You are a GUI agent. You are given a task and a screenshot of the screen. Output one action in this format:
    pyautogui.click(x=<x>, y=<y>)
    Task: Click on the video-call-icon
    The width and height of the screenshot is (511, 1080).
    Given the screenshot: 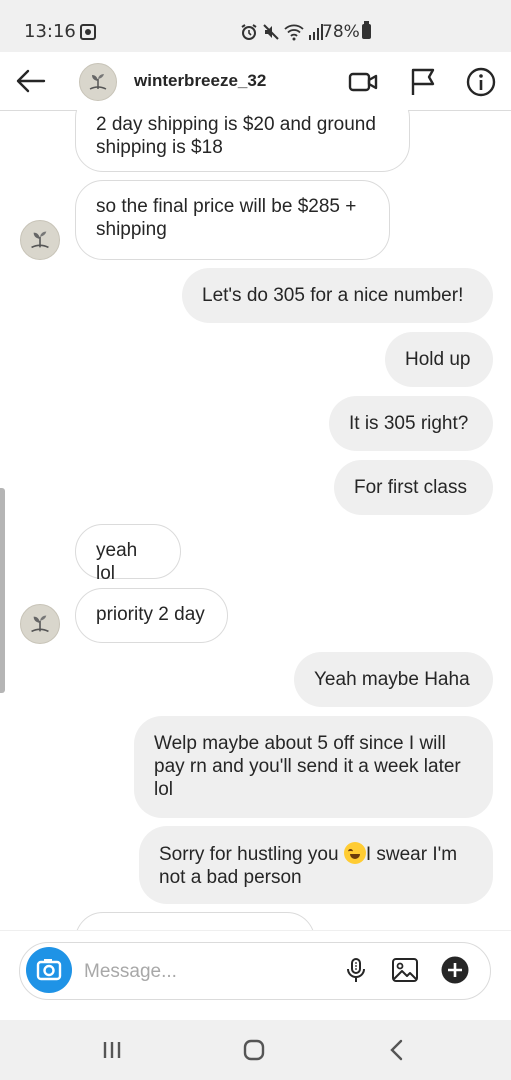 What is the action you would take?
    pyautogui.click(x=363, y=82)
    